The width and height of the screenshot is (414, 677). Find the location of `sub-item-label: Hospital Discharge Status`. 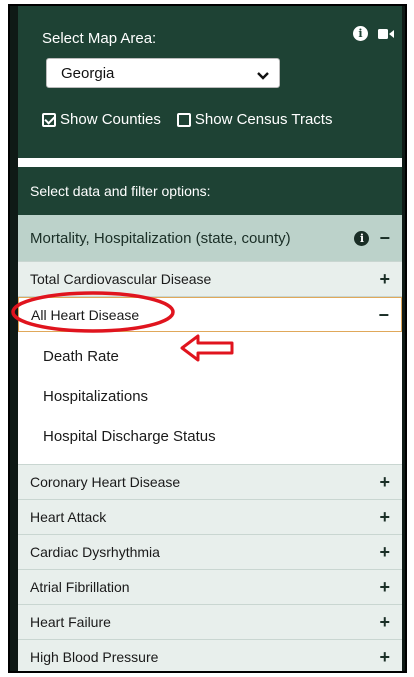

sub-item-label: Hospital Discharge Status is located at coordinates (129, 436).